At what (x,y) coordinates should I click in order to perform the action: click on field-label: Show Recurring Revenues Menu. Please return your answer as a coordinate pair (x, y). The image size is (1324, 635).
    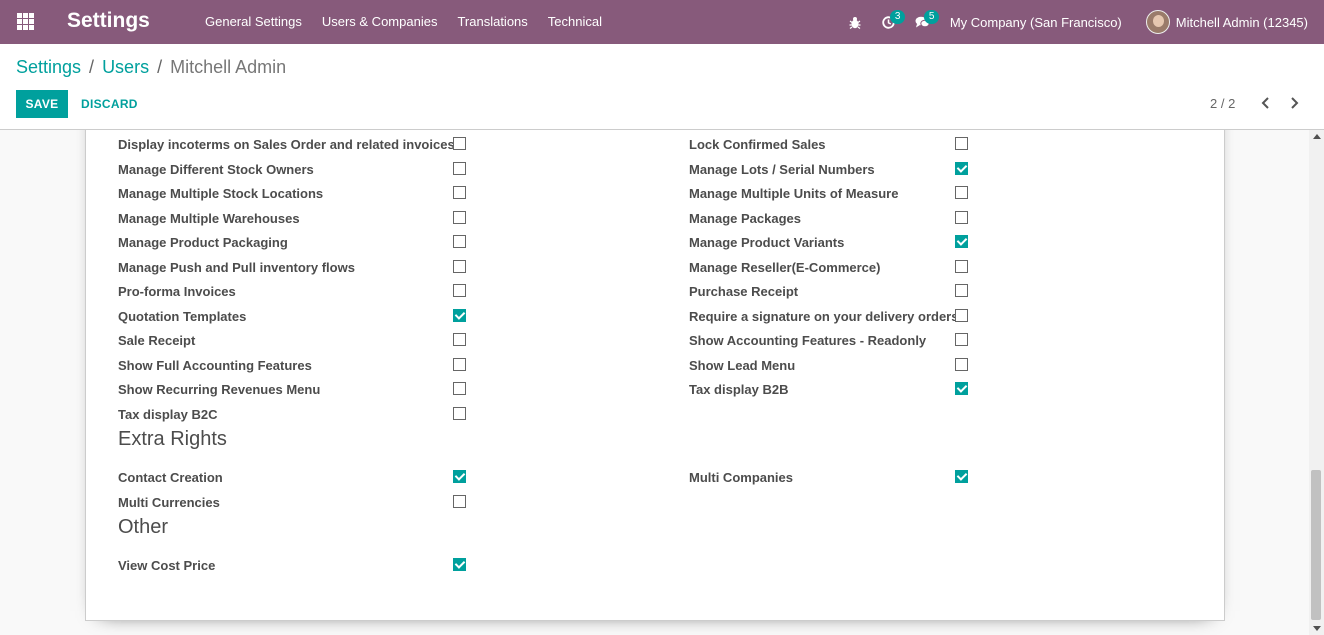
    Looking at the image, I should click on (219, 389).